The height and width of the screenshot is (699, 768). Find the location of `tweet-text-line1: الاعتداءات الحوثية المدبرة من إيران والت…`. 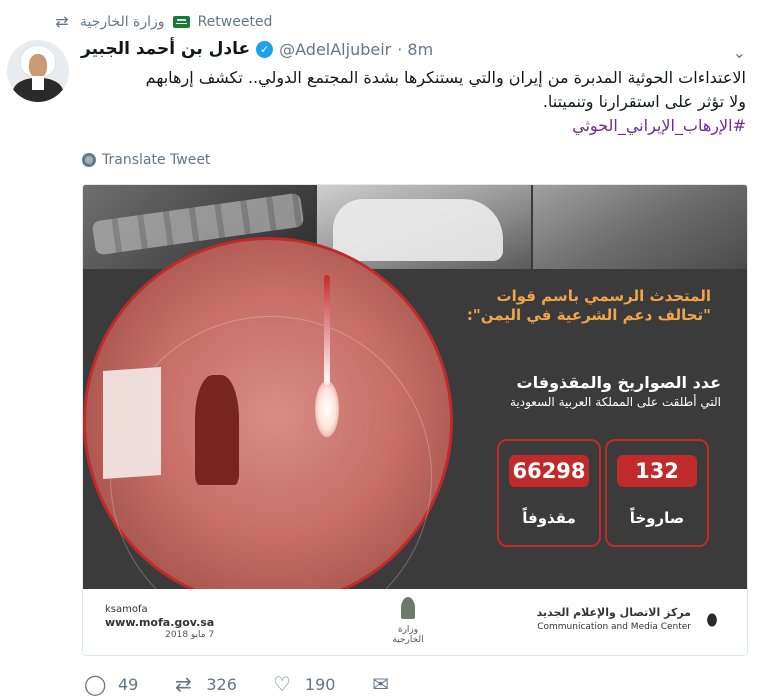

tweet-text-line1: الاعتداءات الحوثية المدبرة من إيران والت… is located at coordinates (445, 77).